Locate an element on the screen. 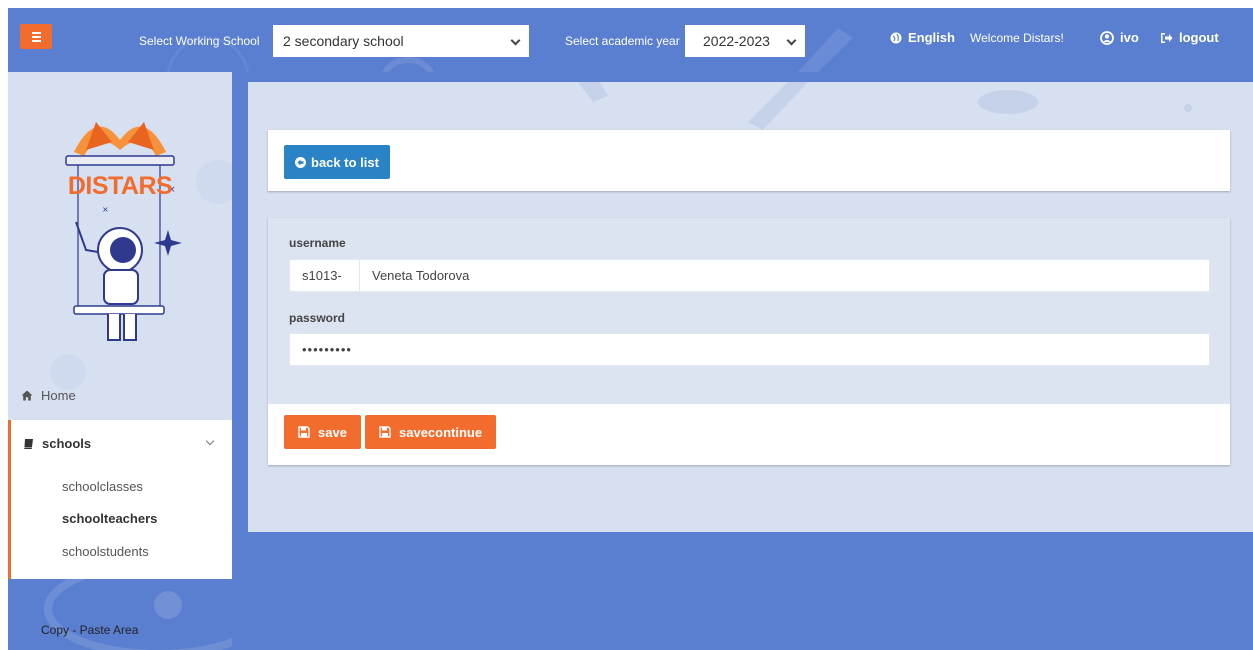 Image resolution: width=1253 pixels, height=650 pixels. sidebar-subitem-schoolstudents: schoolstudents is located at coordinates (105, 551).